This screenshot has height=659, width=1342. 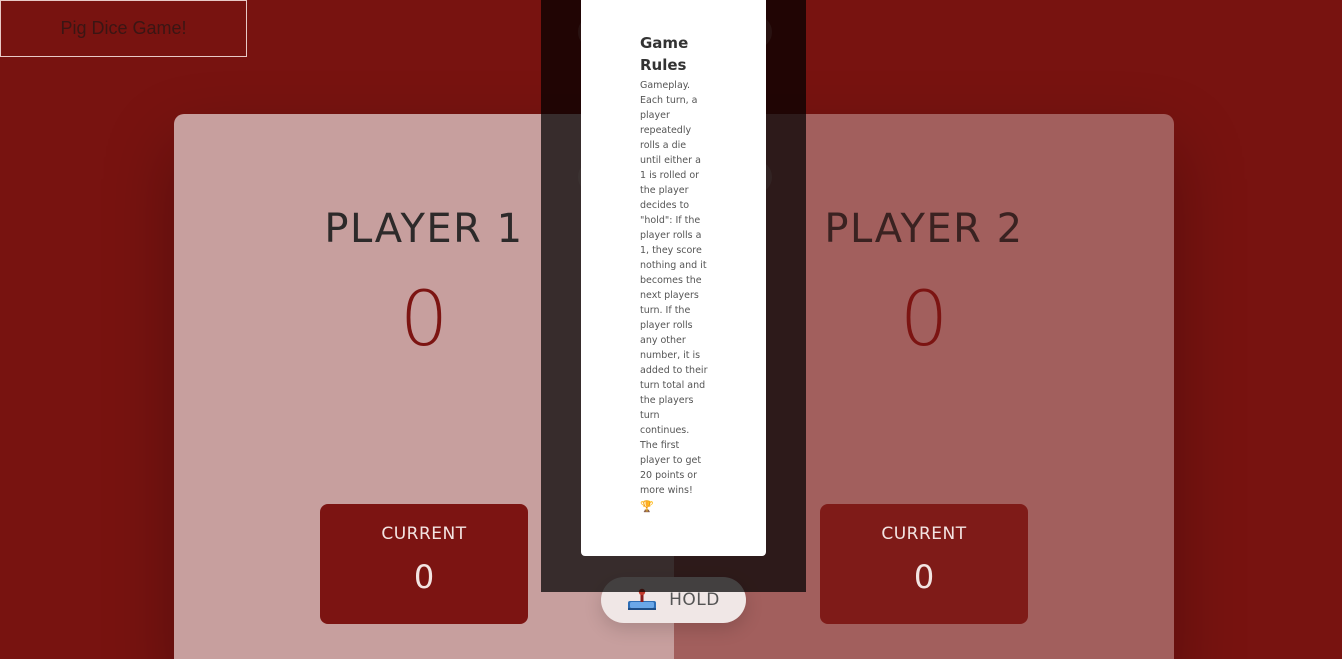 I want to click on player-2-score: 0, so click(x=924, y=318).